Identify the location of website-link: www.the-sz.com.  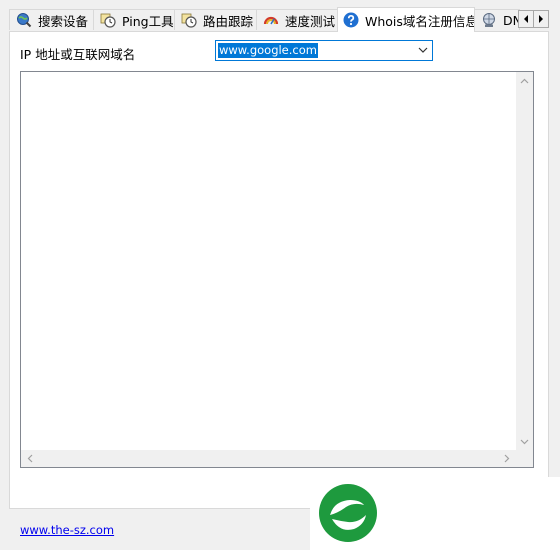
(67, 530).